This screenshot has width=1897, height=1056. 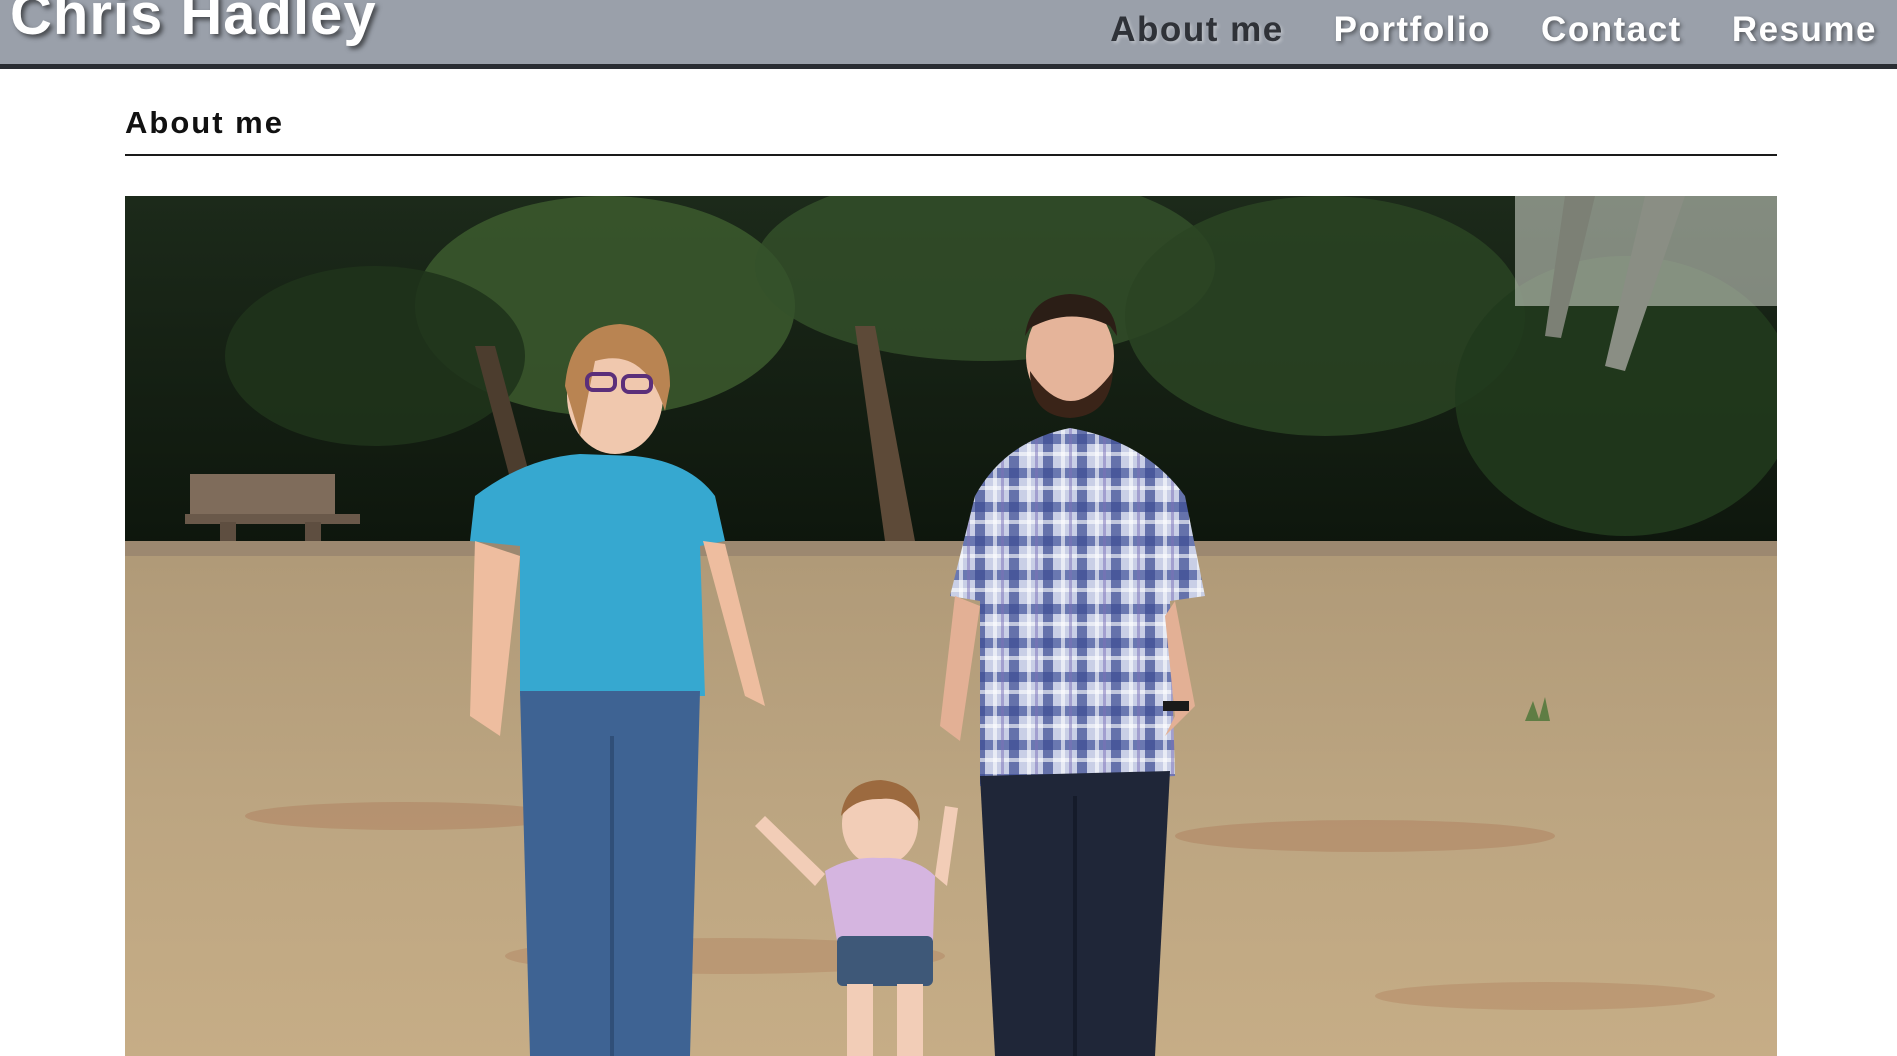 I want to click on nav-resume: Resume, so click(x=1804, y=30).